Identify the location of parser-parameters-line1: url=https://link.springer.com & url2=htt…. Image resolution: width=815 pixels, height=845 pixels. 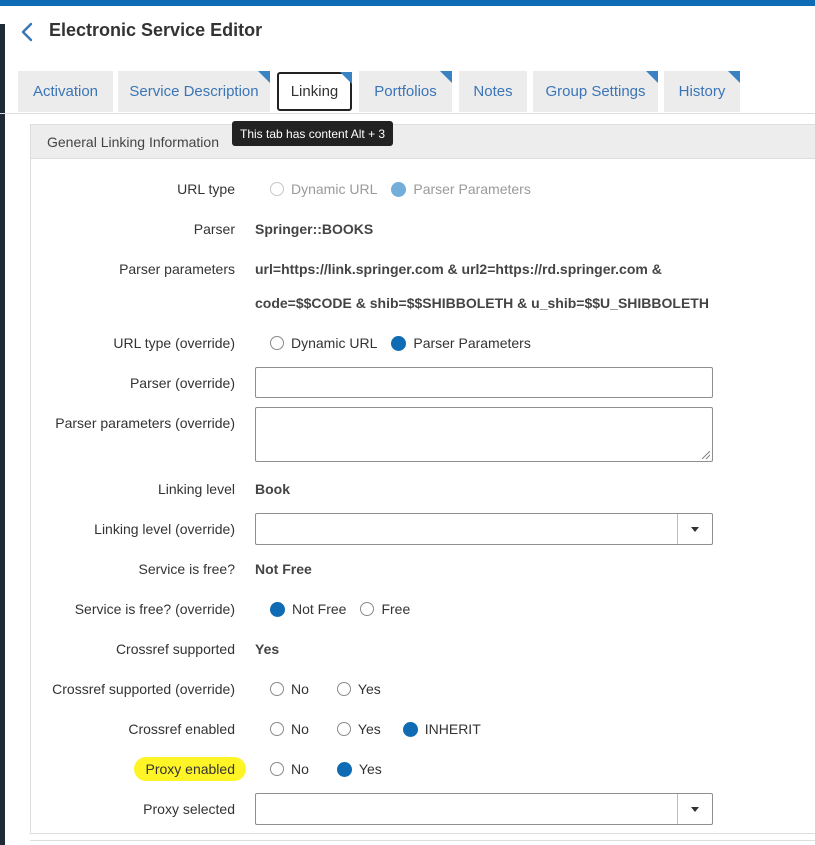
(458, 269).